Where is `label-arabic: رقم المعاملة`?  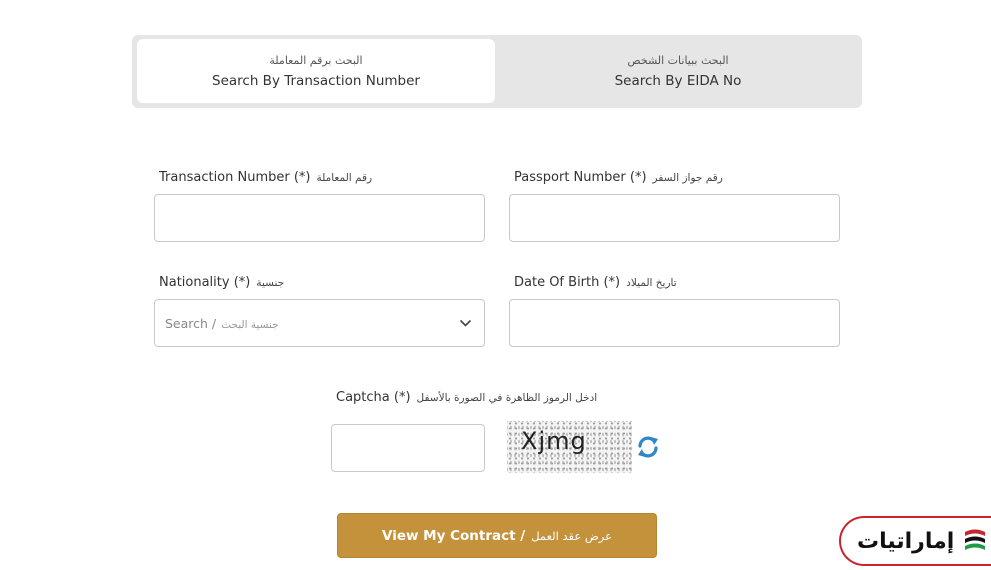 label-arabic: رقم المعاملة is located at coordinates (344, 178).